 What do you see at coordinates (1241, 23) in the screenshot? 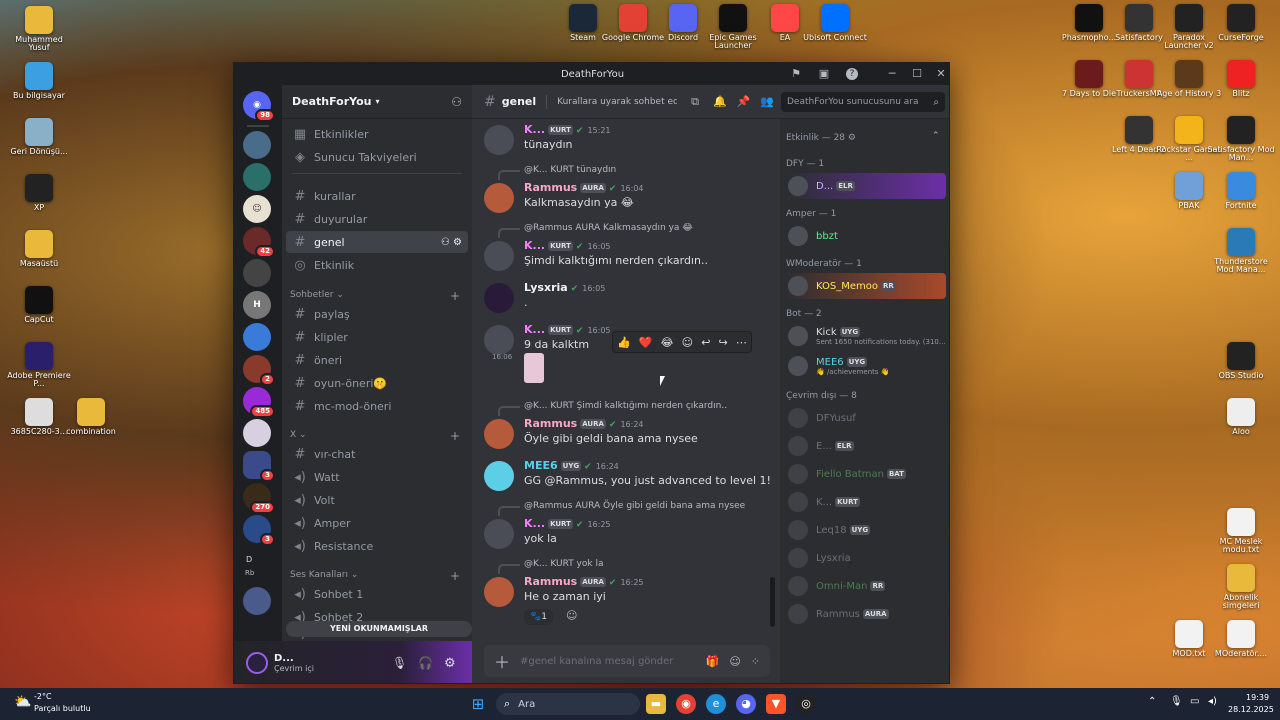
I see `desktop-shortcut: CurseForge` at bounding box center [1241, 23].